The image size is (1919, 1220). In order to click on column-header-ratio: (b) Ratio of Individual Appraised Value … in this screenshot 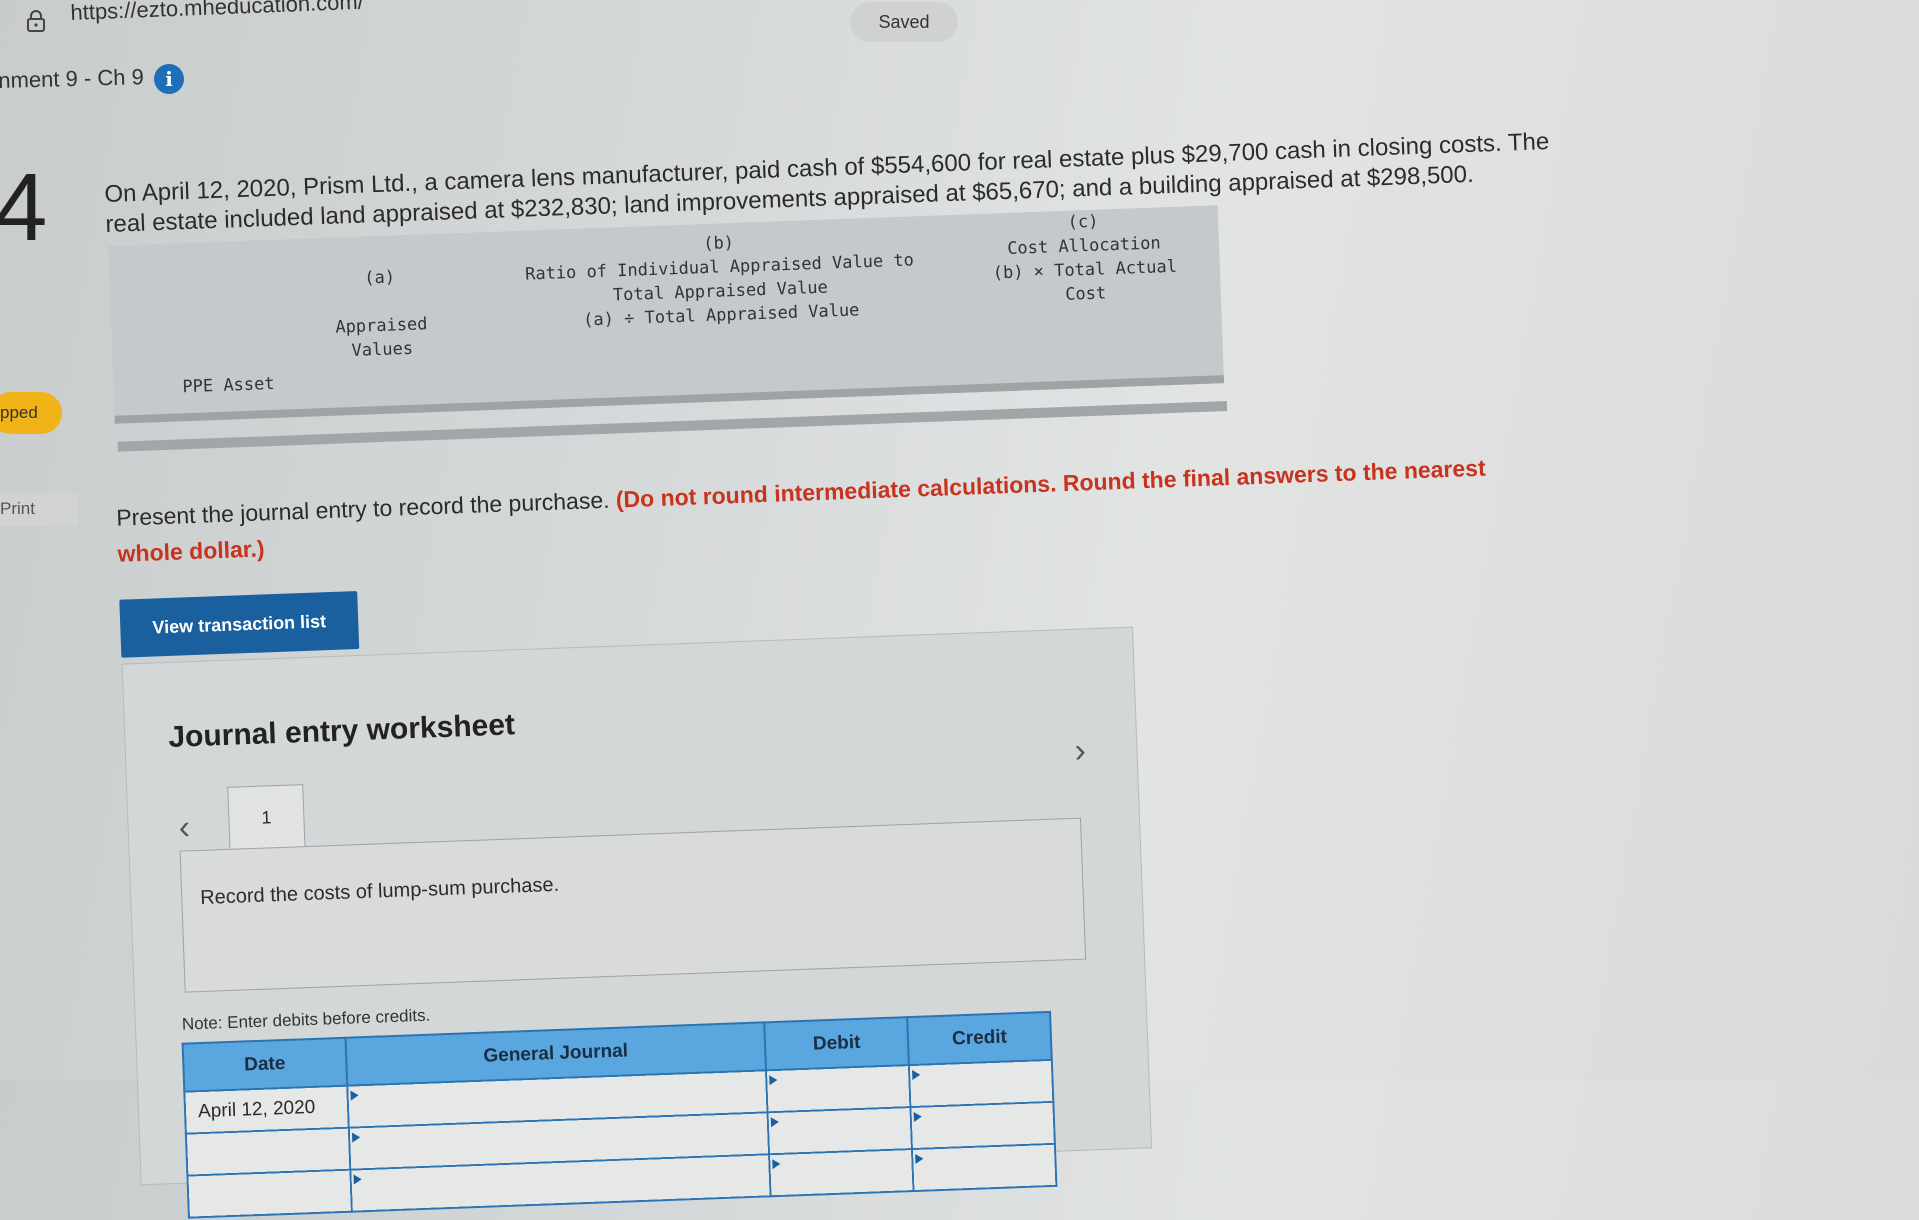, I will do `click(719, 281)`.